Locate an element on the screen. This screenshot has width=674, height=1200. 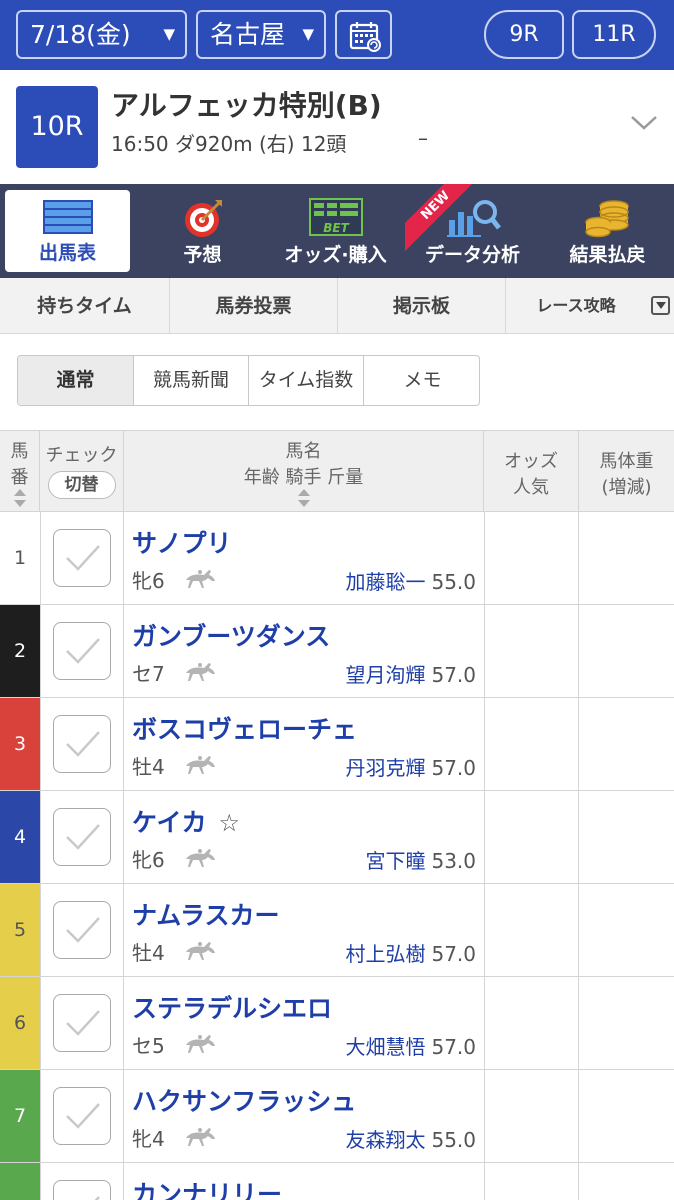
view-mode-selector: 通常 競馬新聞 タイム指数 メモ is located at coordinates (248, 380).